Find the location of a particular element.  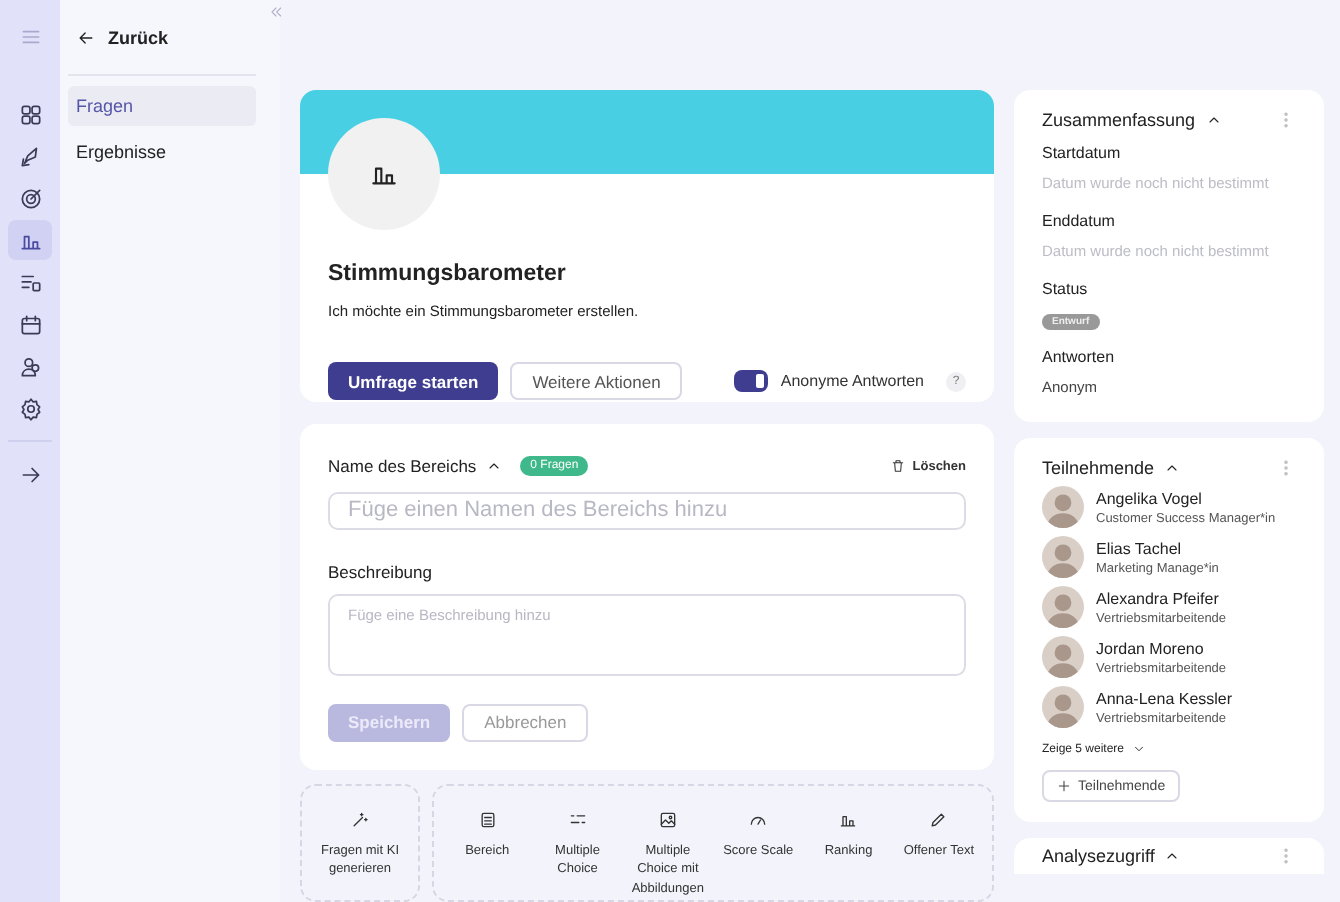

field-label: Enddatum is located at coordinates (1079, 221).